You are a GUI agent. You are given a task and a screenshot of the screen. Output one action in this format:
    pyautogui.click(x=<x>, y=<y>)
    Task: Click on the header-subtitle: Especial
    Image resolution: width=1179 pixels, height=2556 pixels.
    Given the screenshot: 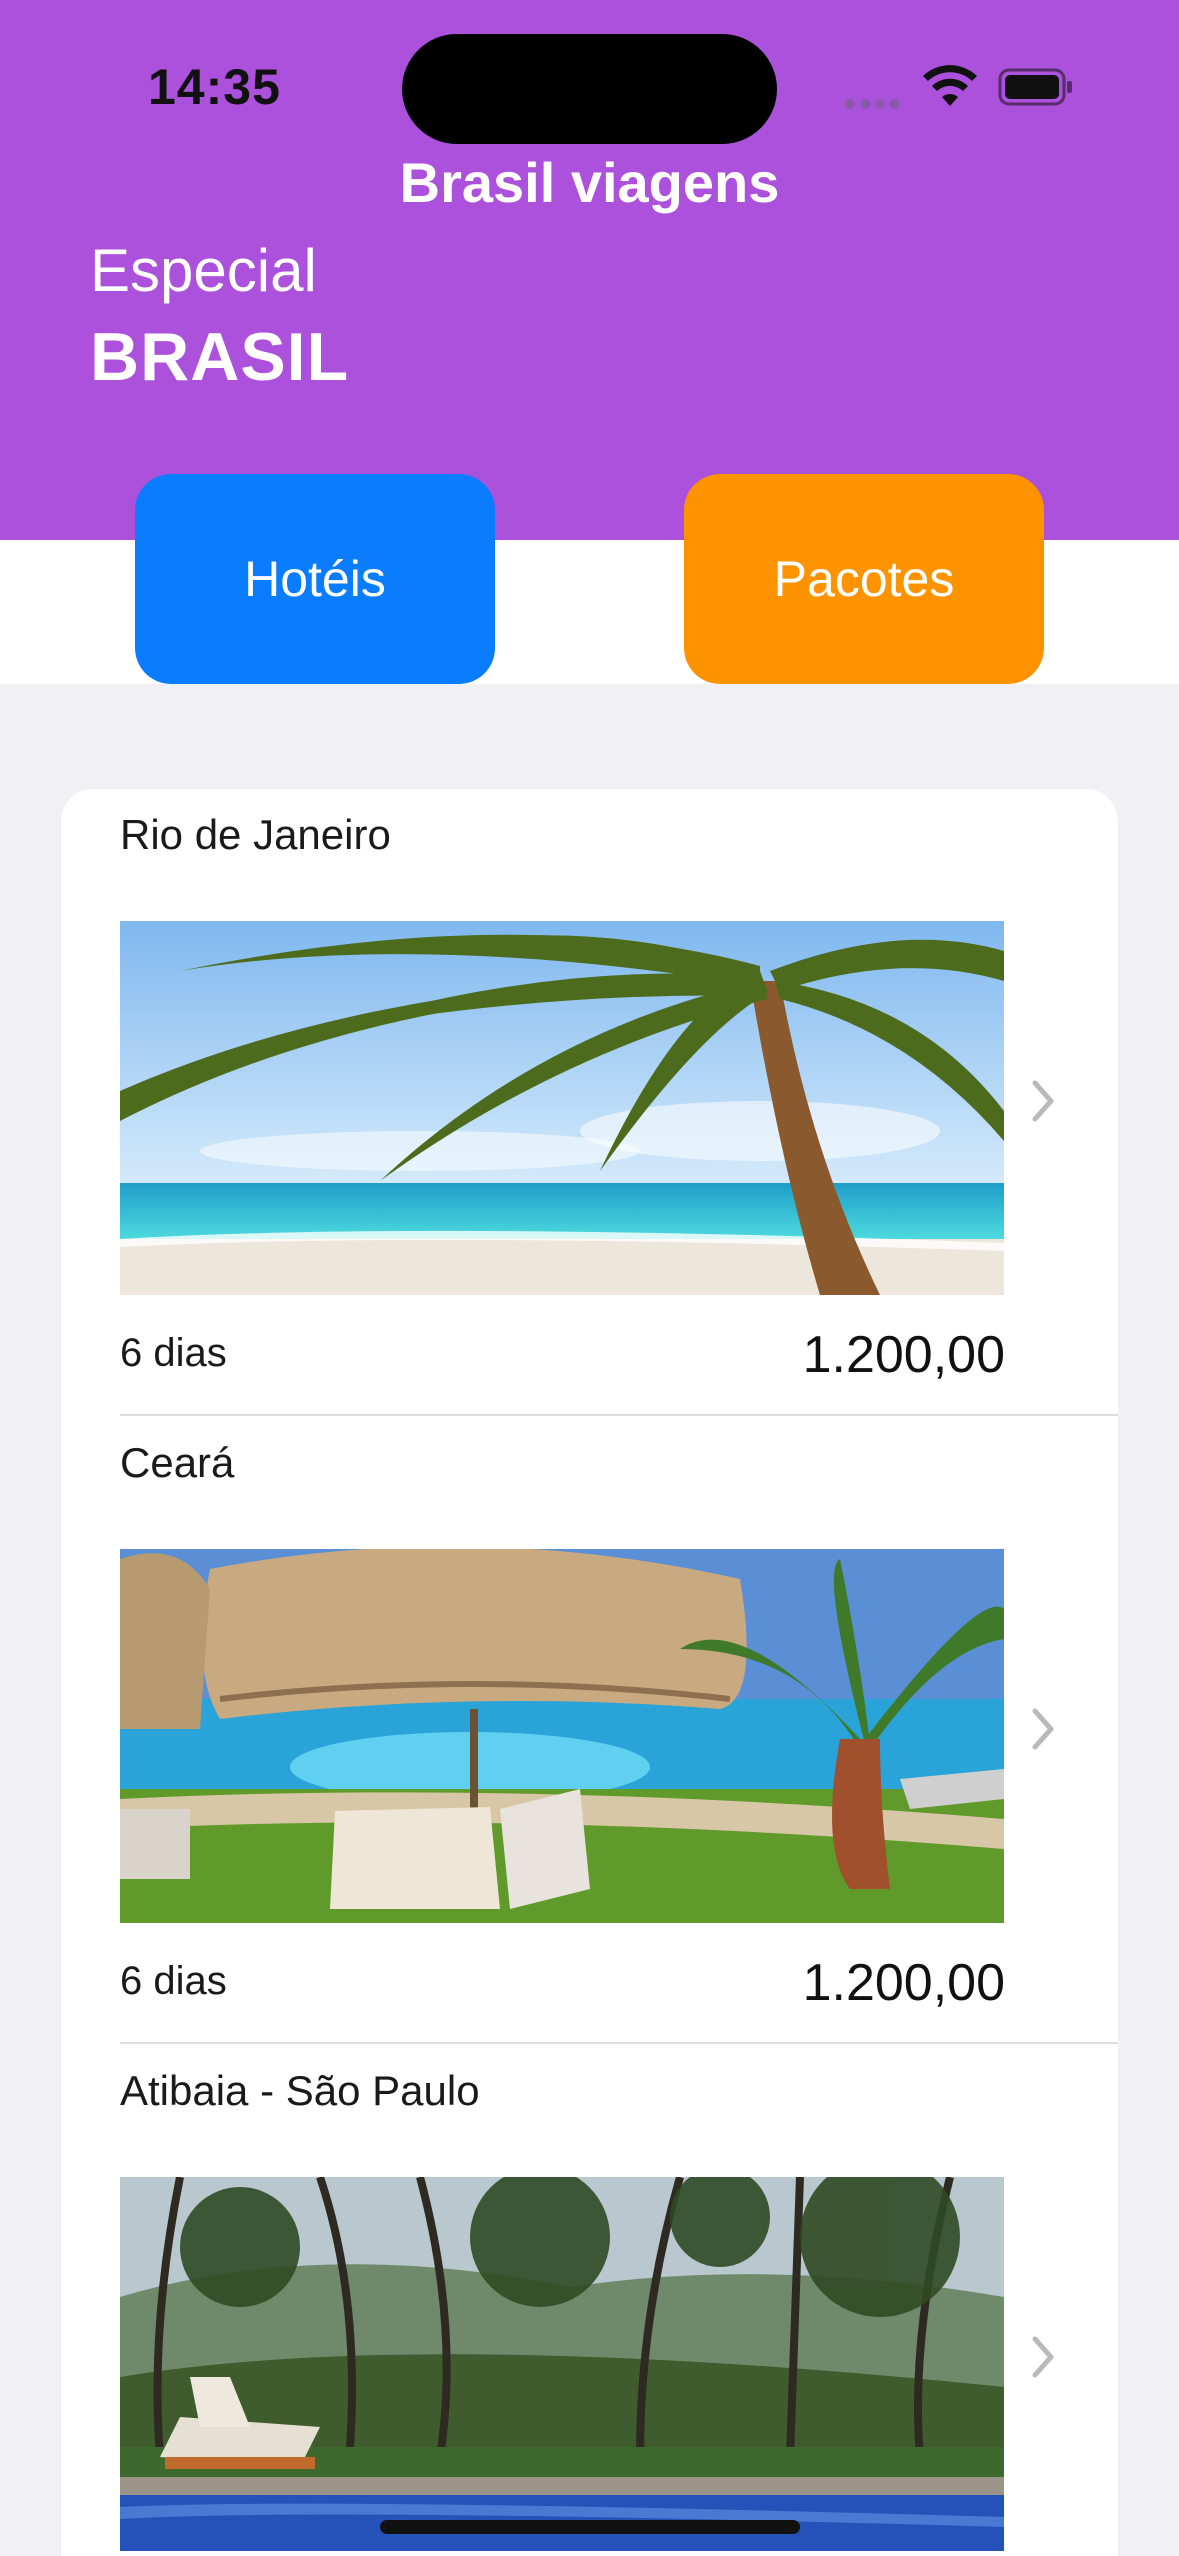 What is the action you would take?
    pyautogui.click(x=203, y=270)
    